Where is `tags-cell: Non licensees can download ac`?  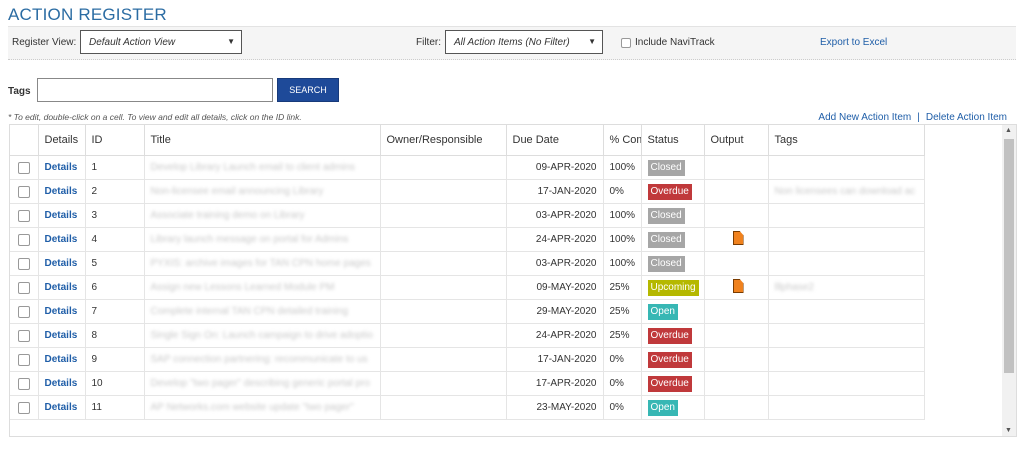
tags-cell: Non licensees can download ac is located at coordinates (846, 191).